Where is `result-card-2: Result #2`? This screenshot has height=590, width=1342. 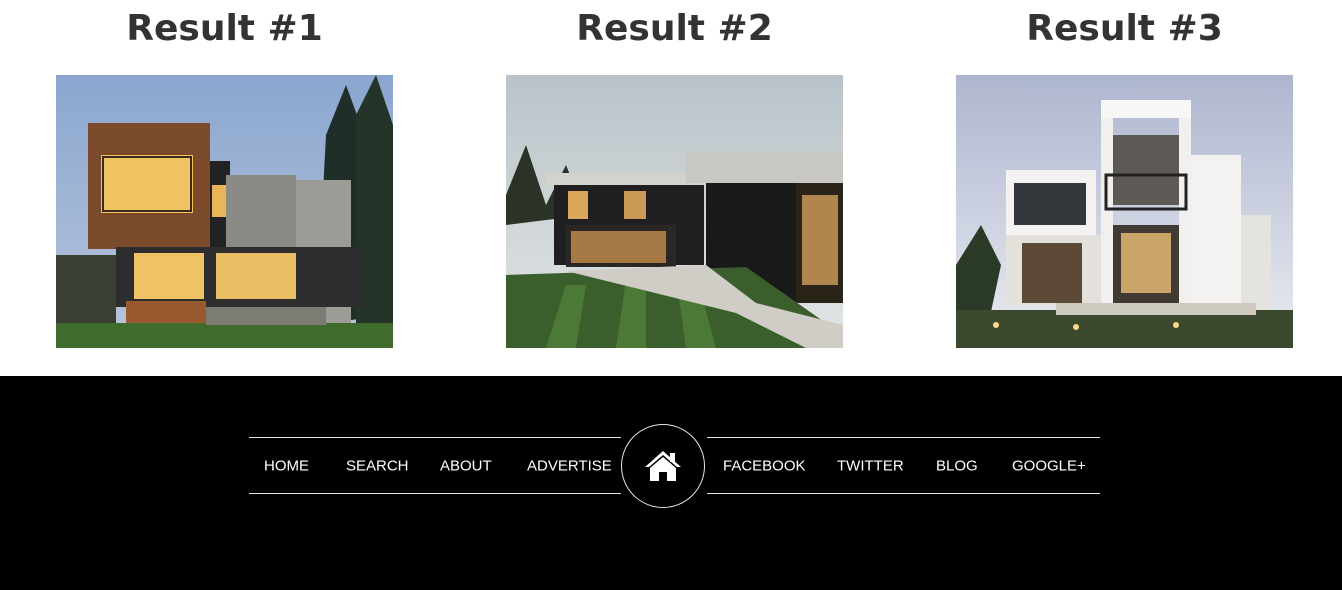
result-card-2: Result #2 is located at coordinates (674, 174).